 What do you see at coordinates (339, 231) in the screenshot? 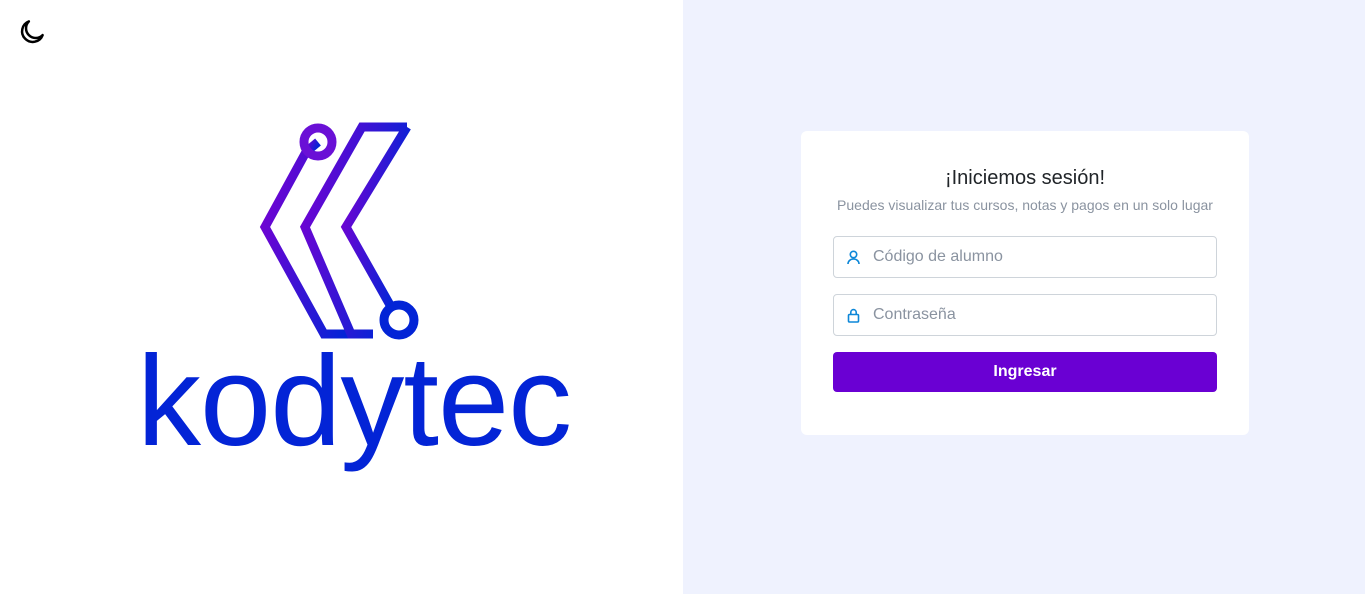
I see `kodytec-logo-icon` at bounding box center [339, 231].